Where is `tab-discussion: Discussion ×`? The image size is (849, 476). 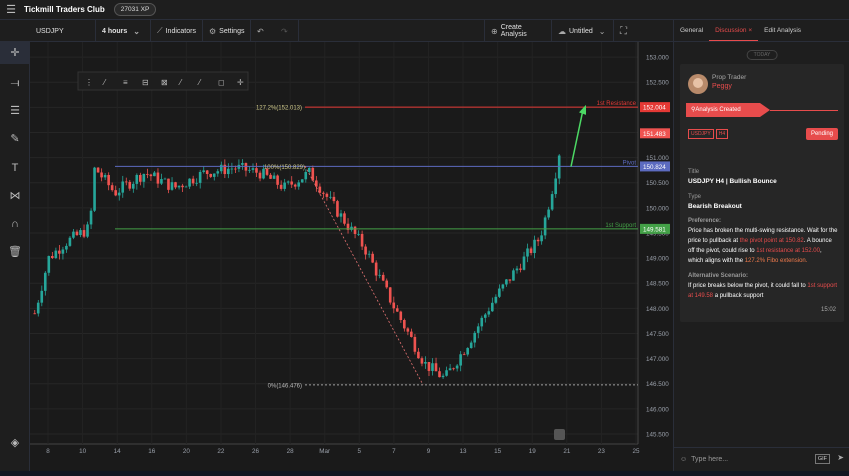 tab-discussion: Discussion × is located at coordinates (734, 30).